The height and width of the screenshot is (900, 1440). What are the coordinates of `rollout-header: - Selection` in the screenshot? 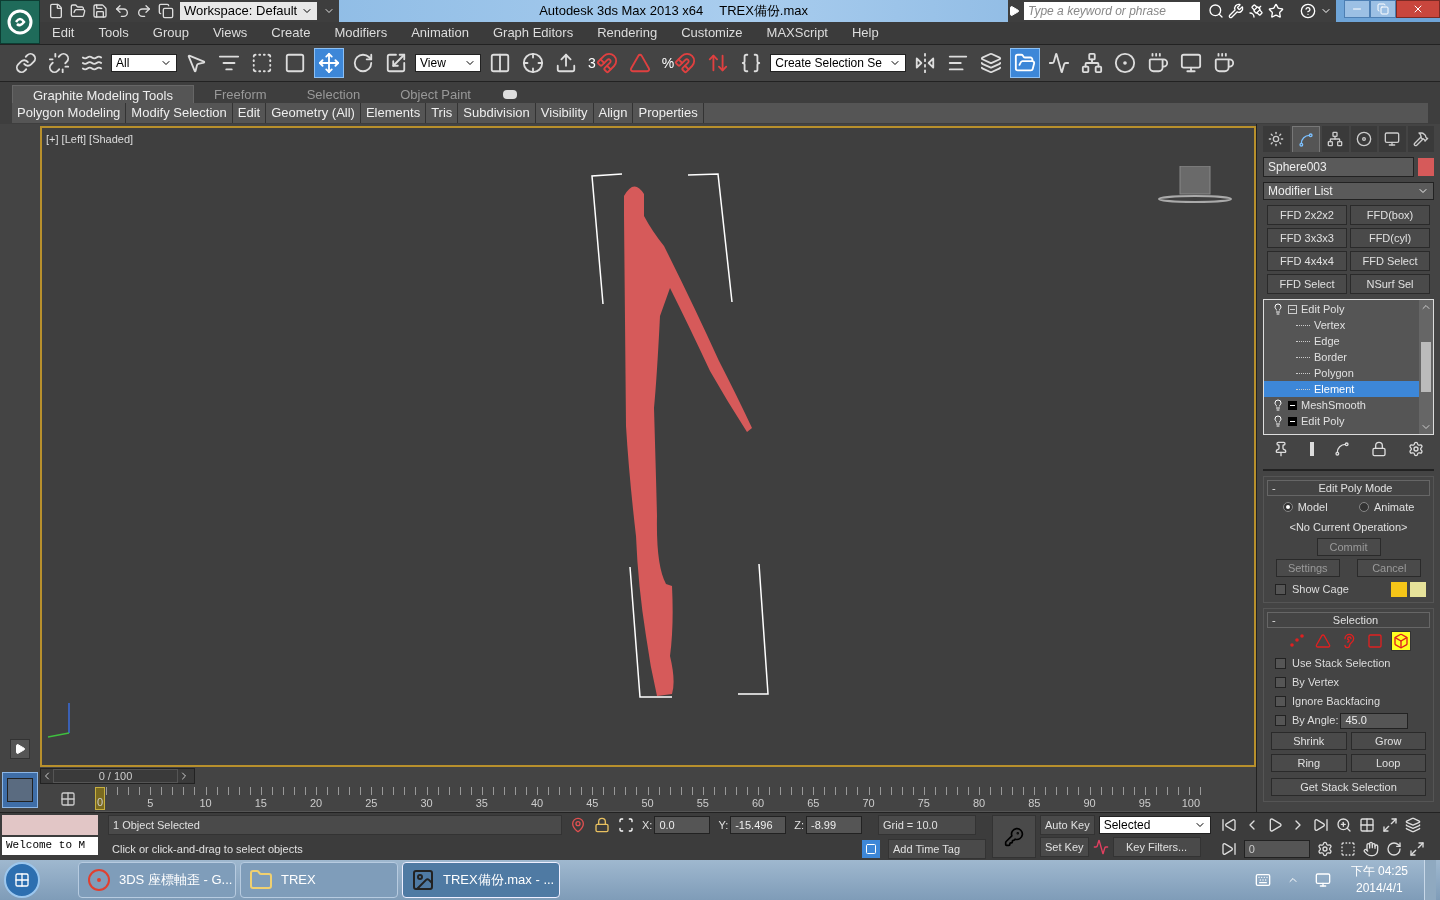 It's located at (1348, 620).